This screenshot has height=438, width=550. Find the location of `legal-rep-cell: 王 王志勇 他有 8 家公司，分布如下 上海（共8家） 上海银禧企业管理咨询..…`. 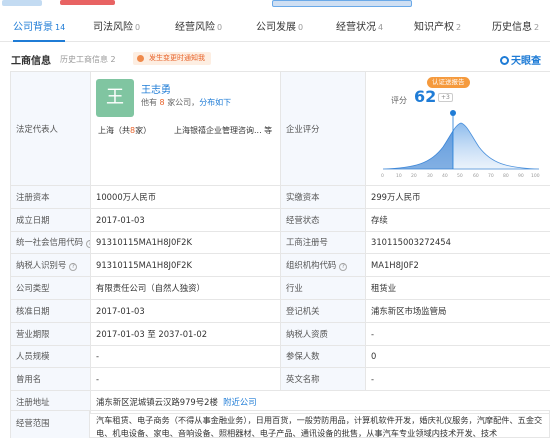

legal-rep-cell: 王 王志勇 他有 8 家公司，分布如下 上海（共8家） 上海银禧企业管理咨询..… is located at coordinates (185, 128).